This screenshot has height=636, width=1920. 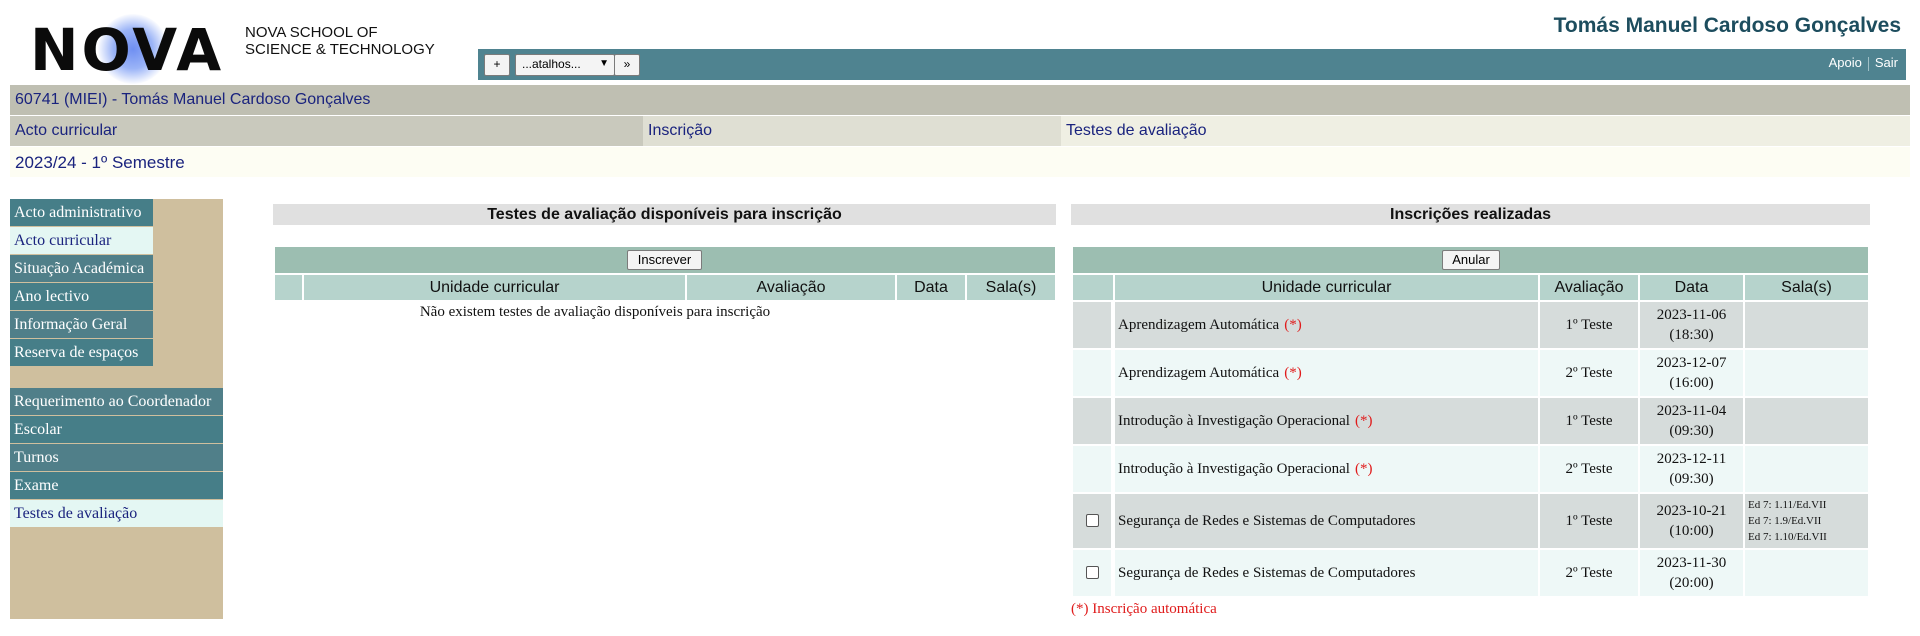 I want to click on time-value: (10:00), so click(x=1691, y=531).